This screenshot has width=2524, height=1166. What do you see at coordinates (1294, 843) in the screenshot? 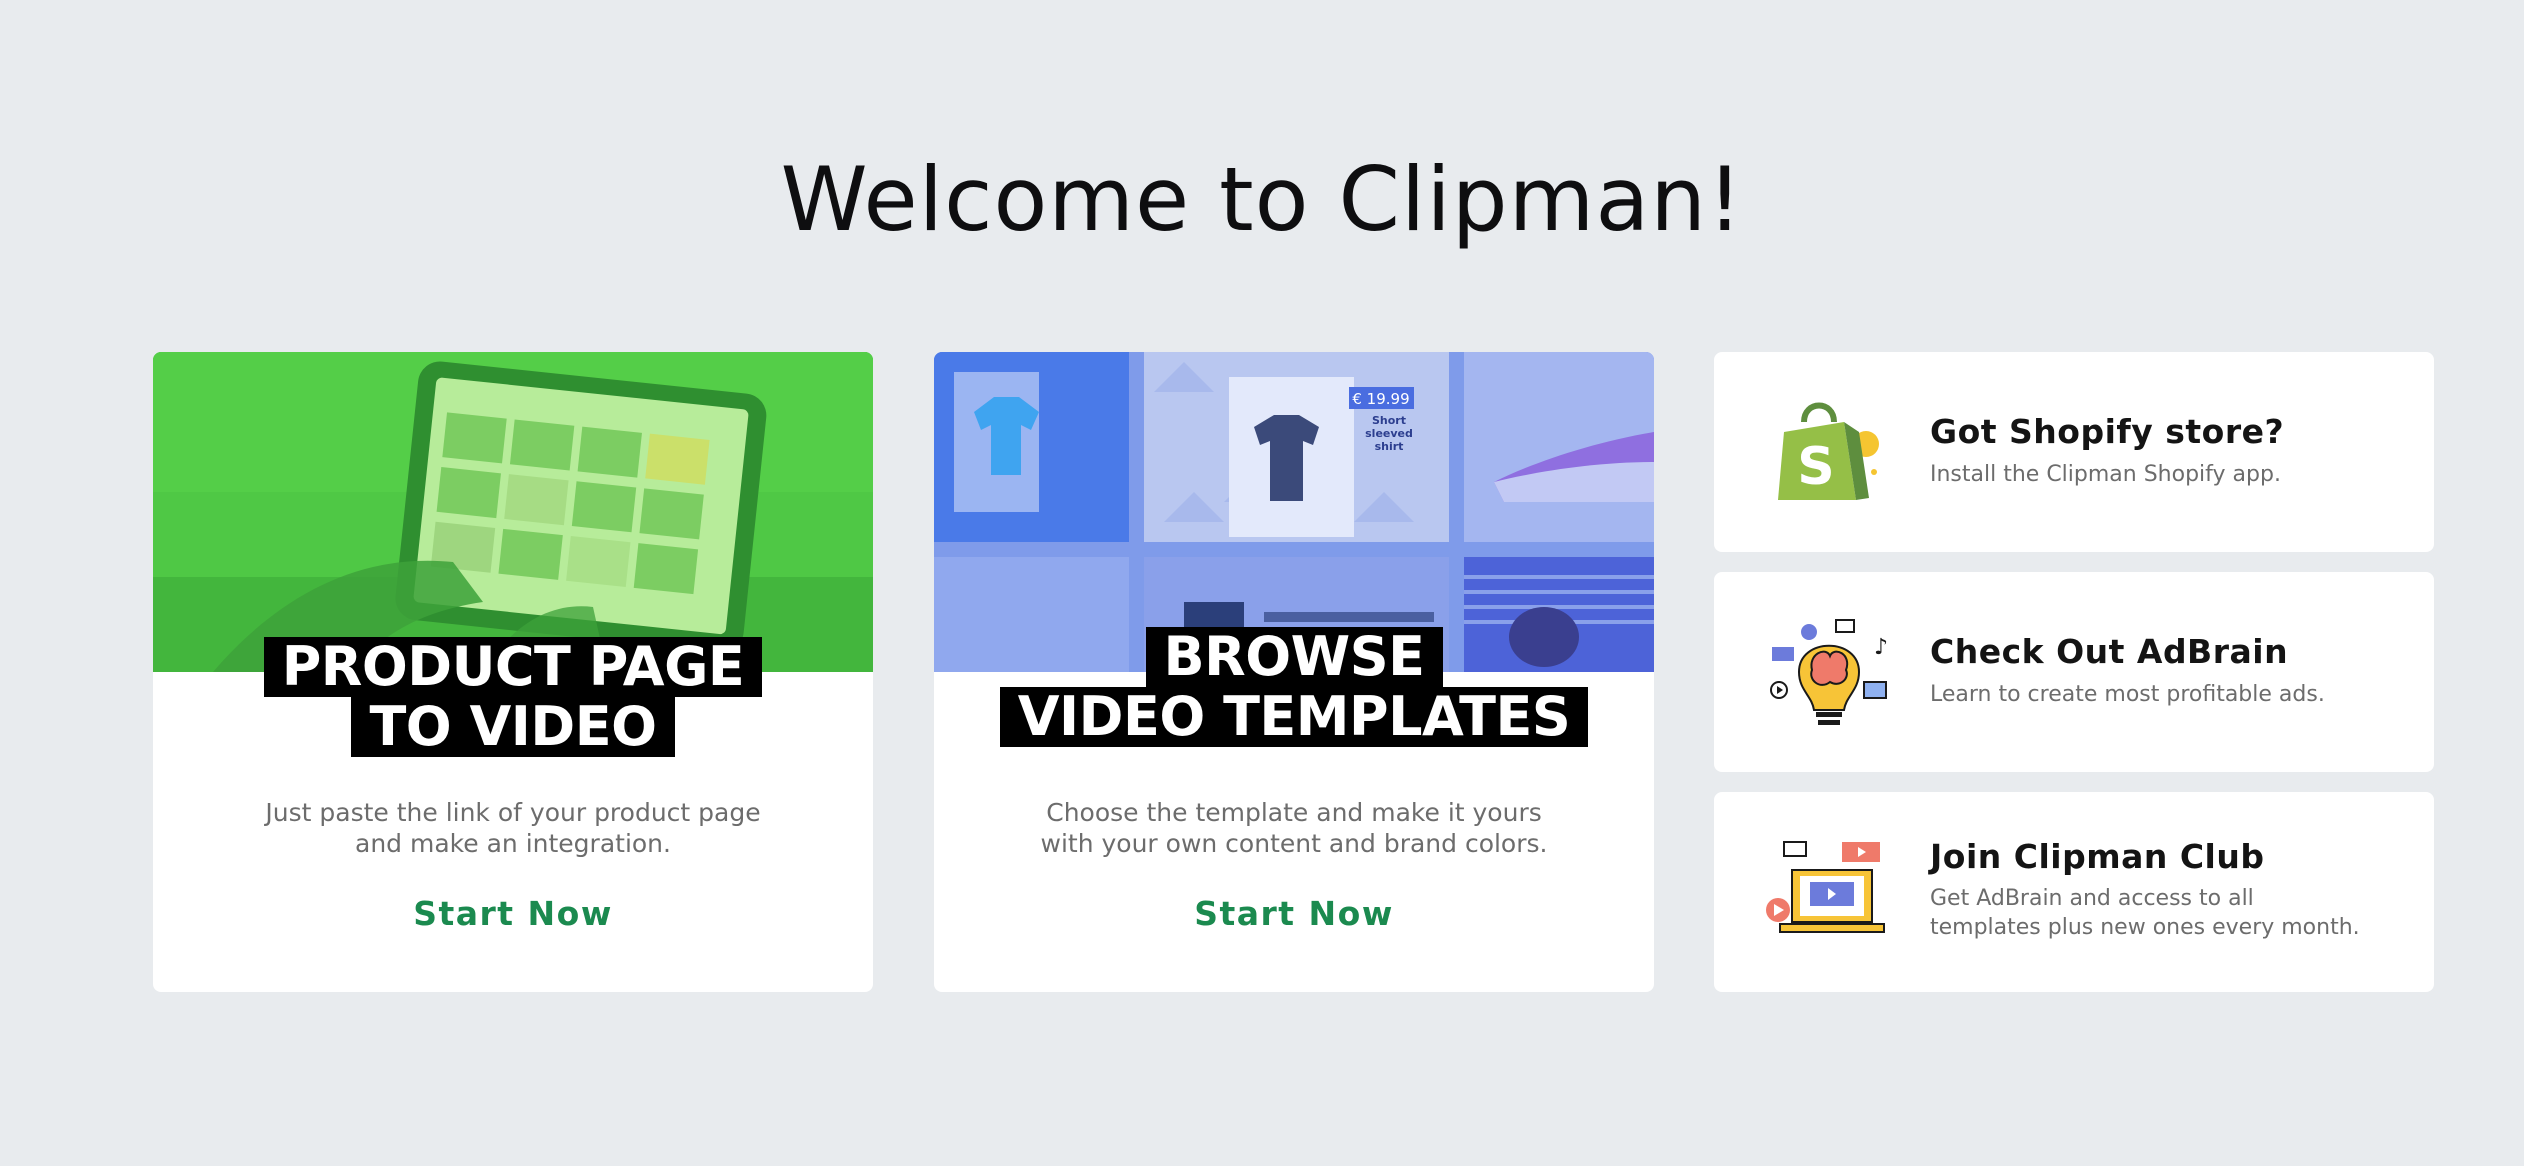
I see `description-line: with your own content and brand colors.` at bounding box center [1294, 843].